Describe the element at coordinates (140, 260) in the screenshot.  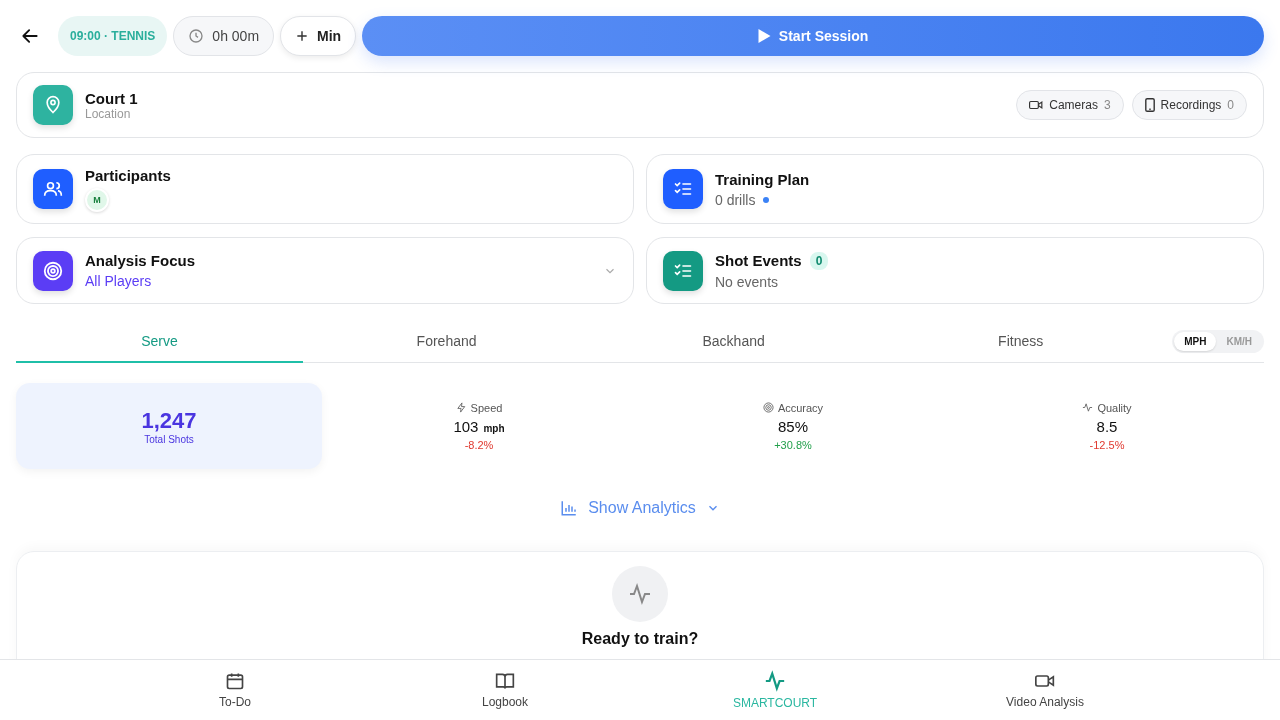
I see `card-title: Analysis Focus` at that location.